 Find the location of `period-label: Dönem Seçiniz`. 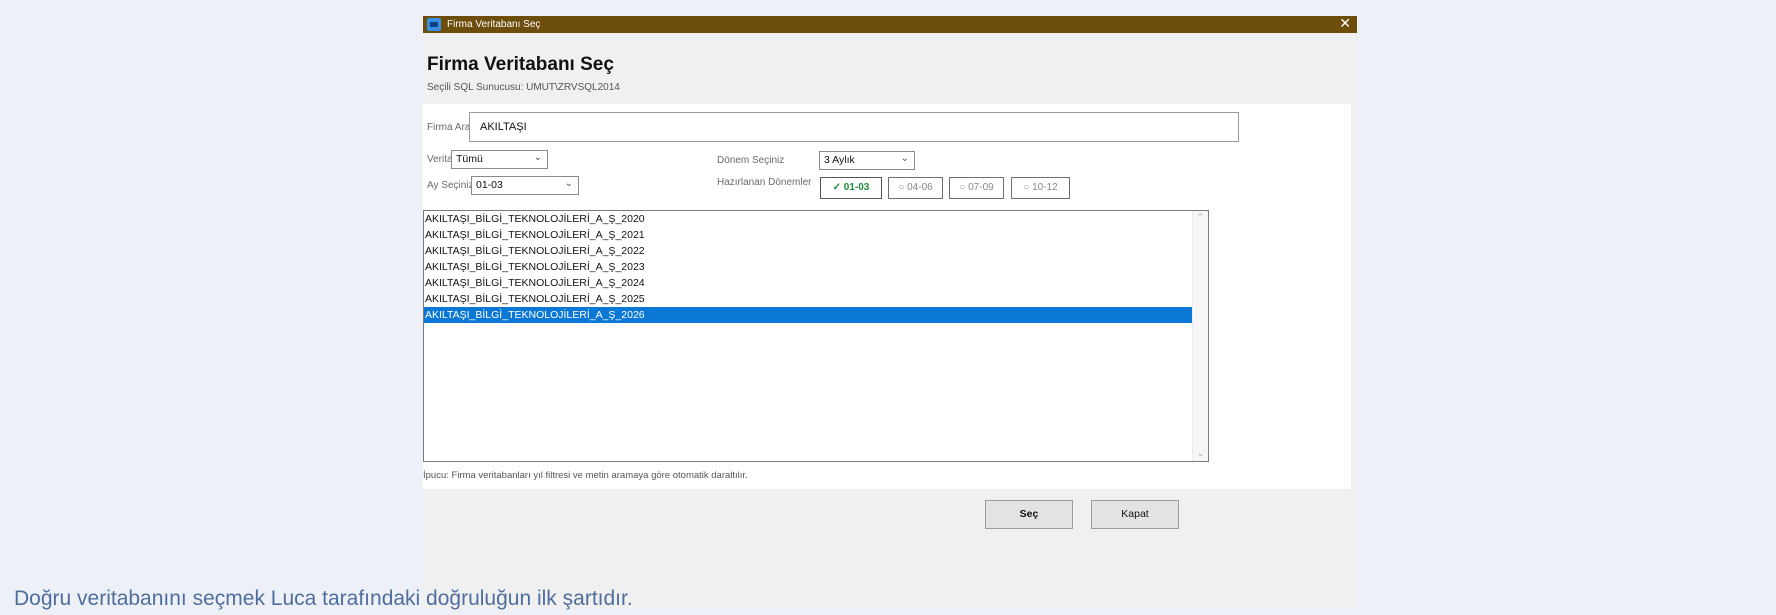

period-label: Dönem Seçiniz is located at coordinates (751, 160).